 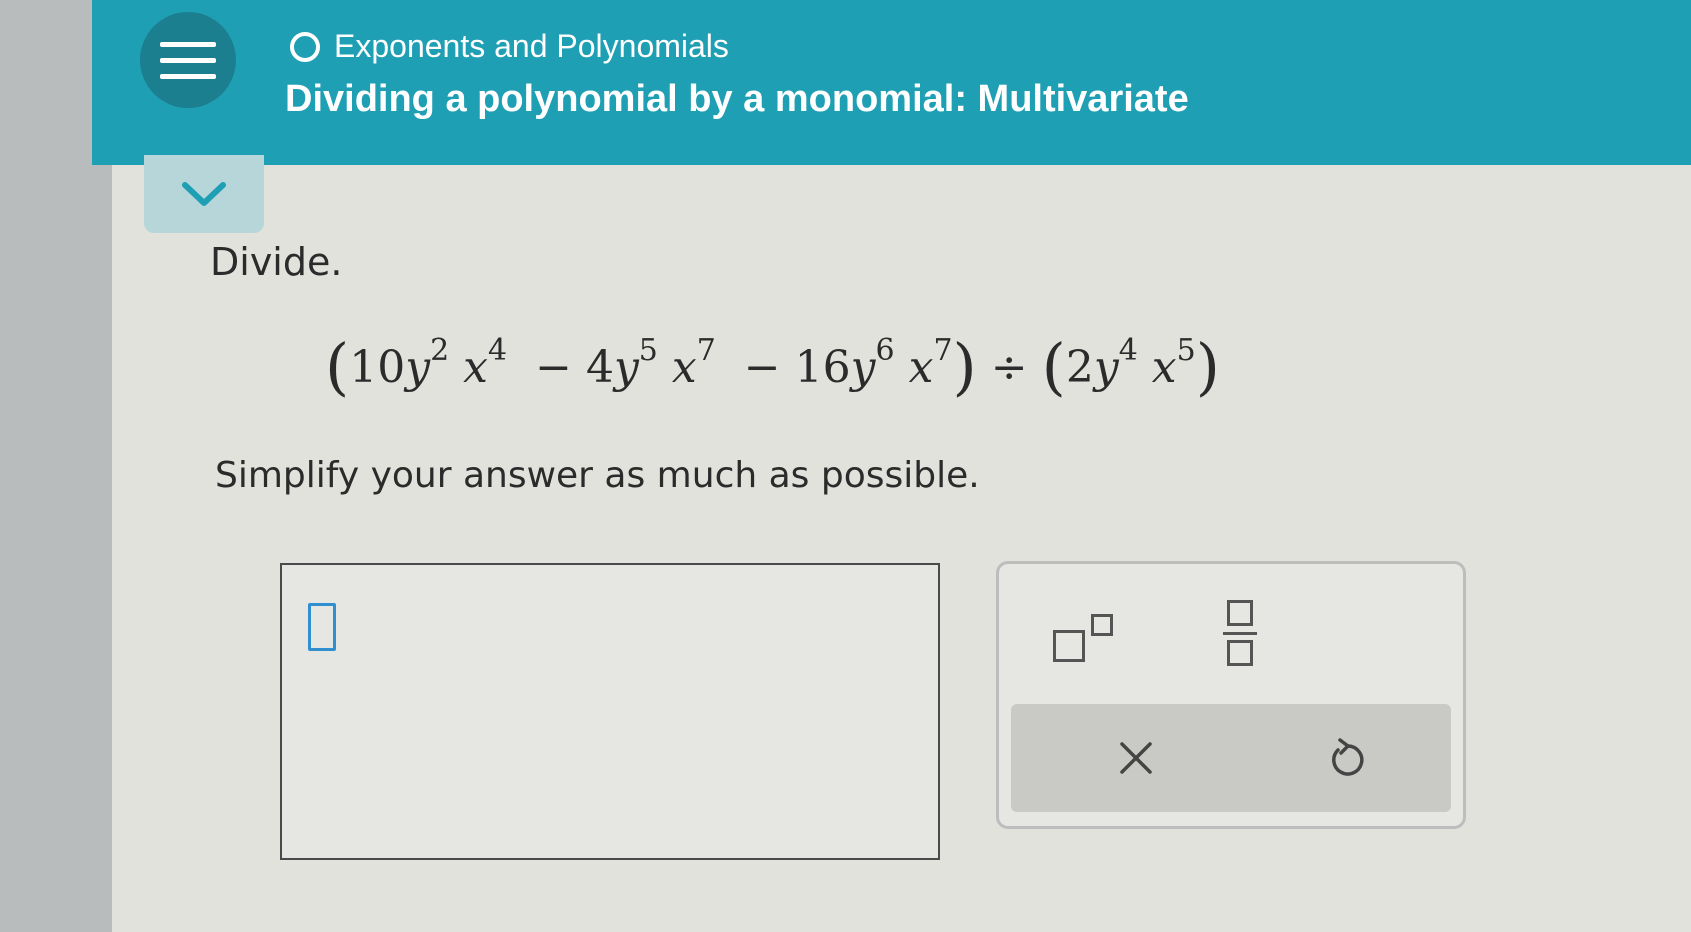 I want to click on term-coef: 10, so click(x=377, y=367).